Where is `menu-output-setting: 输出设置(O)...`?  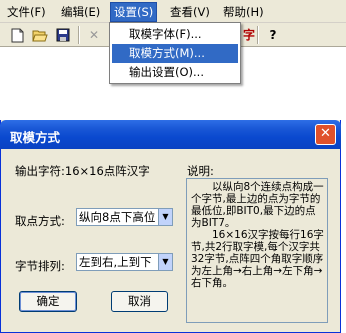 menu-output-setting: 输出设置(O)... is located at coordinates (175, 72).